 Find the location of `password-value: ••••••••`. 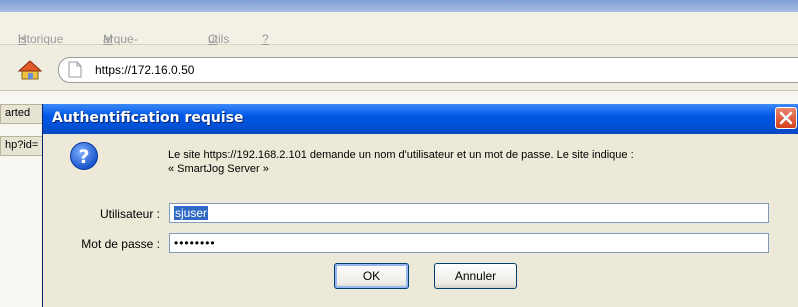

password-value: •••••••• is located at coordinates (195, 243).